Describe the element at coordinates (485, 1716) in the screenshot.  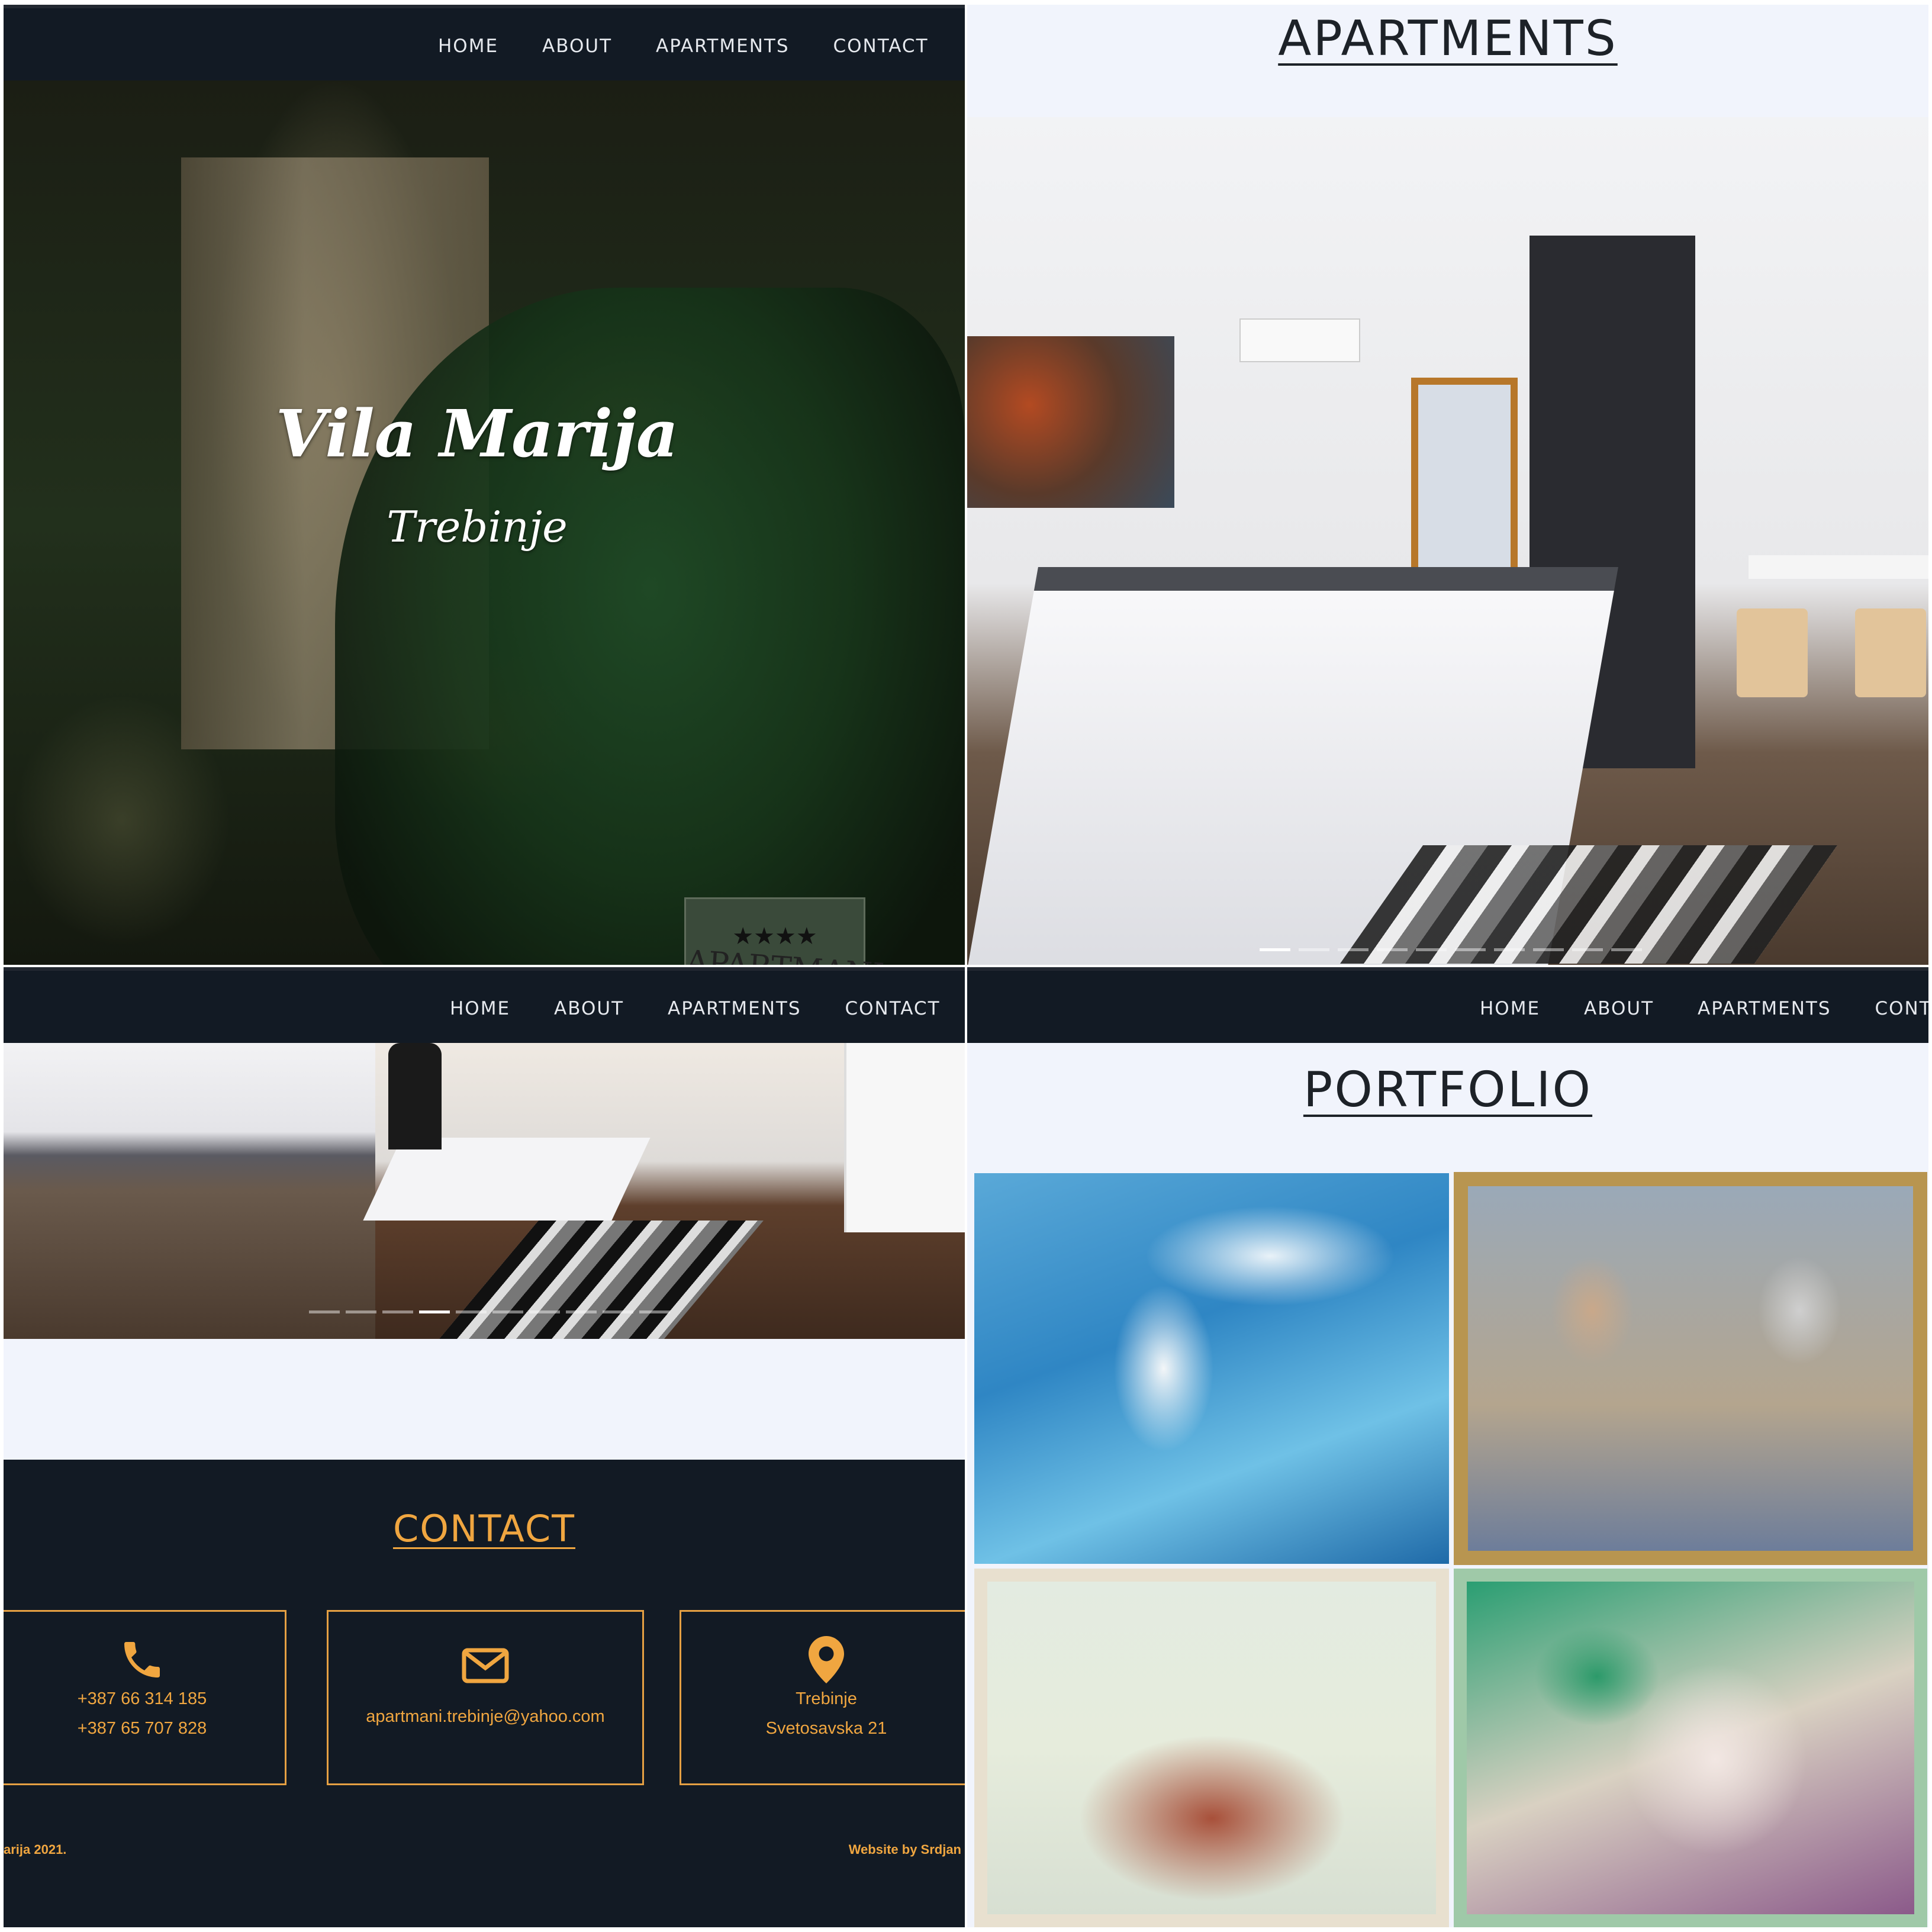
I see `email-address: apartmani.trebinje@yahoo.com` at that location.